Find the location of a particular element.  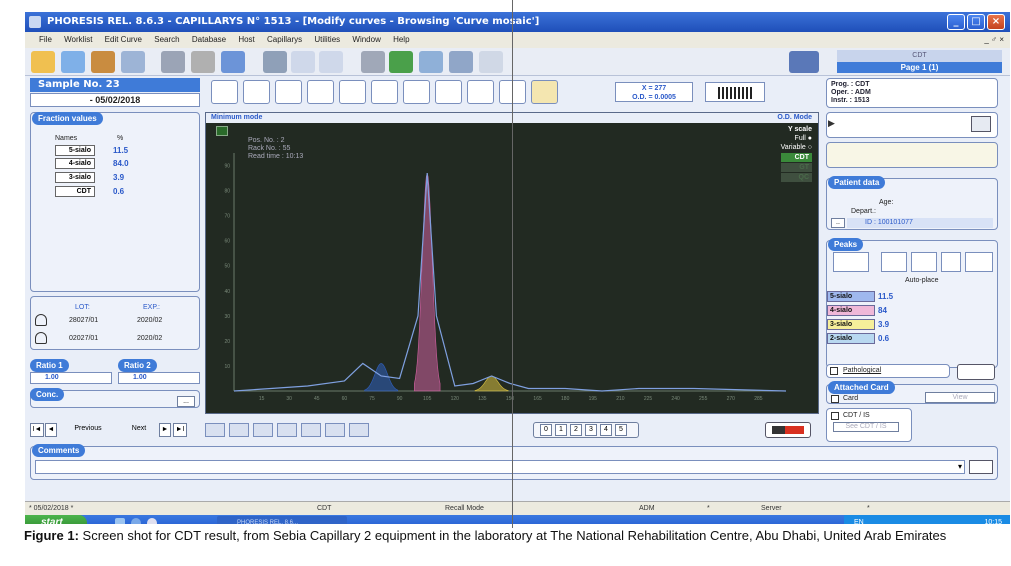

previous-arrow-icon: ◄ is located at coordinates (51, 430).